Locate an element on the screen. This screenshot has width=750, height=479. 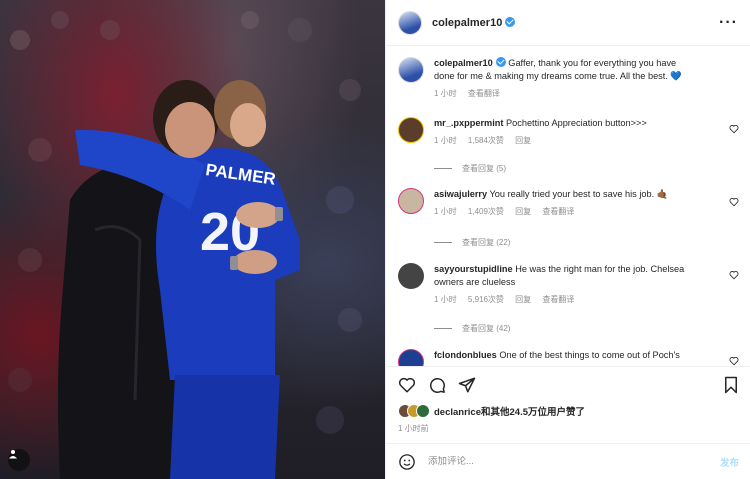
more-horizontal-icon: ··· is located at coordinates (728, 23).